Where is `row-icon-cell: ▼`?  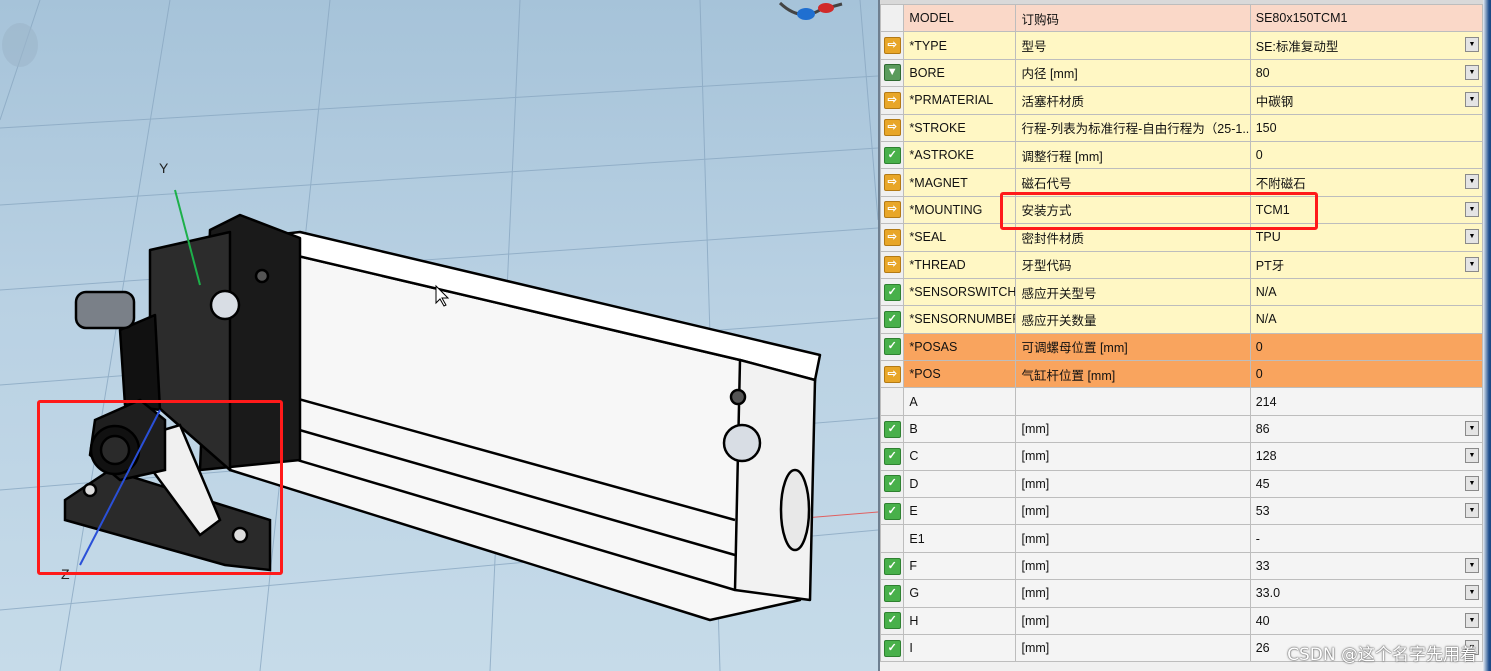 row-icon-cell: ▼ is located at coordinates (892, 73).